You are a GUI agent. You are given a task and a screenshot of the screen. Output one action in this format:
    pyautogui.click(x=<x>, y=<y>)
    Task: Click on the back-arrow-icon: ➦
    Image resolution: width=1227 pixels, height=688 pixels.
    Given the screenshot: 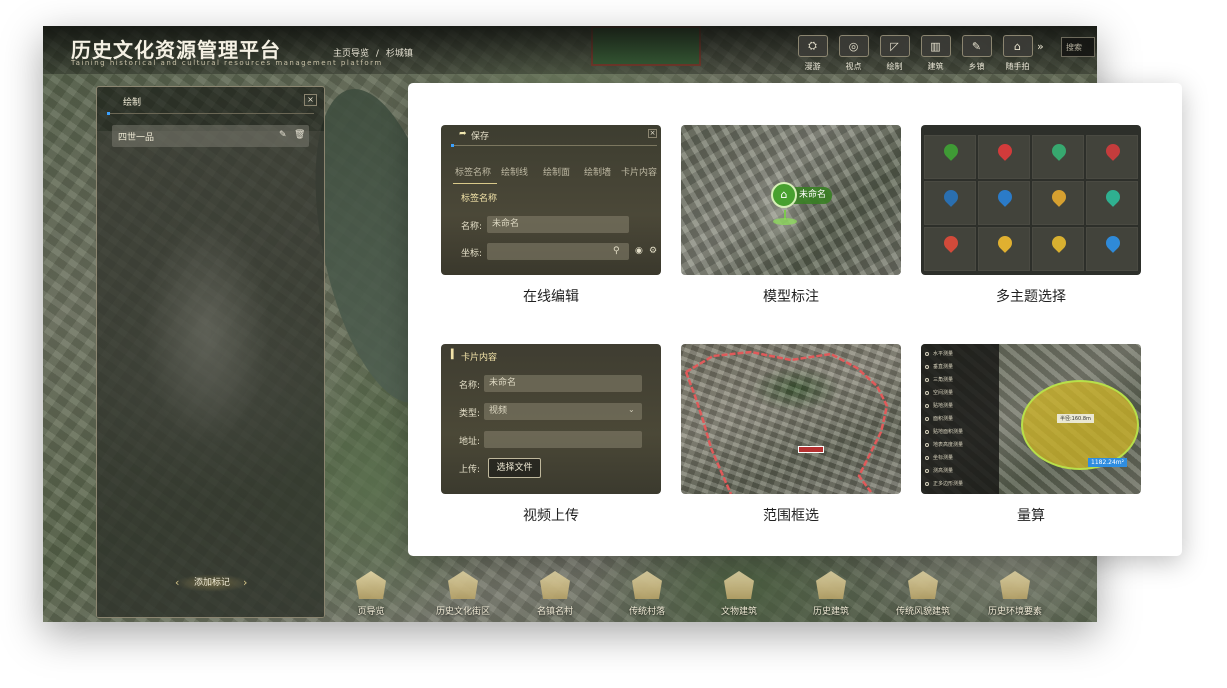 What is the action you would take?
    pyautogui.click(x=463, y=134)
    